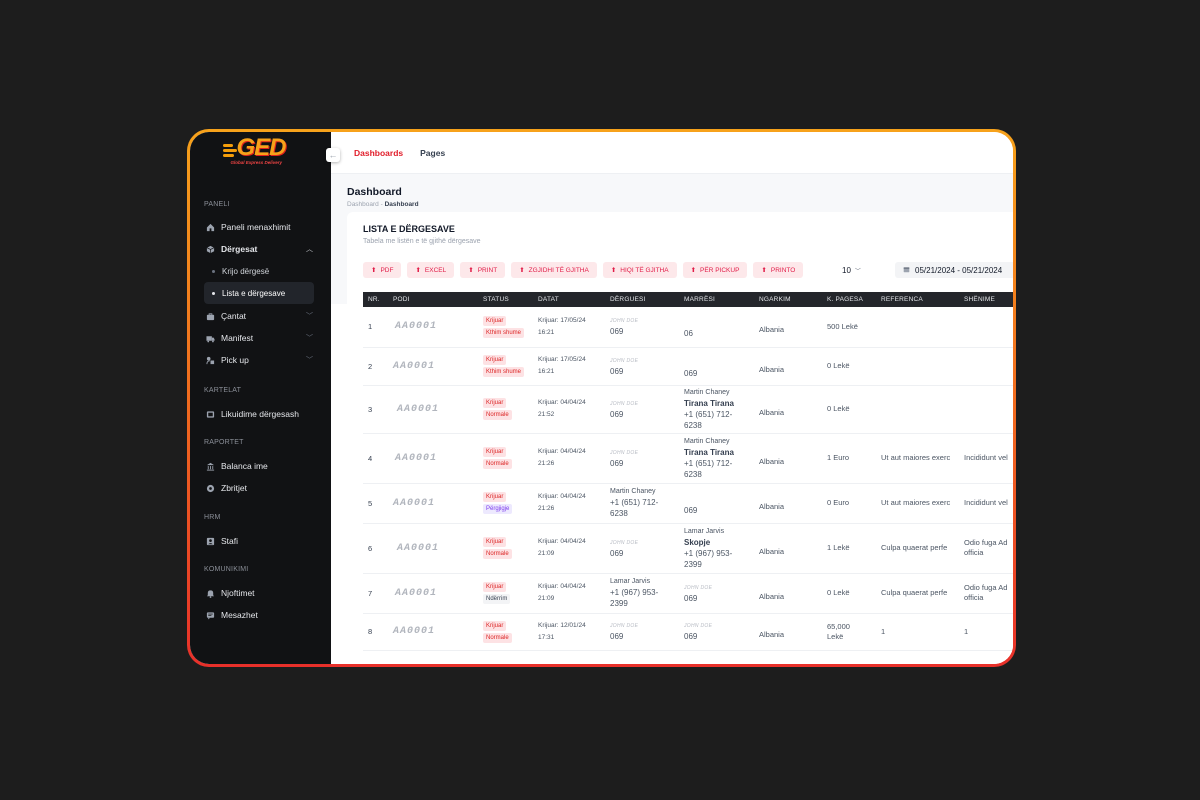  What do you see at coordinates (838, 502) in the screenshot?
I see `payment-amount: 0 Euro` at bounding box center [838, 502].